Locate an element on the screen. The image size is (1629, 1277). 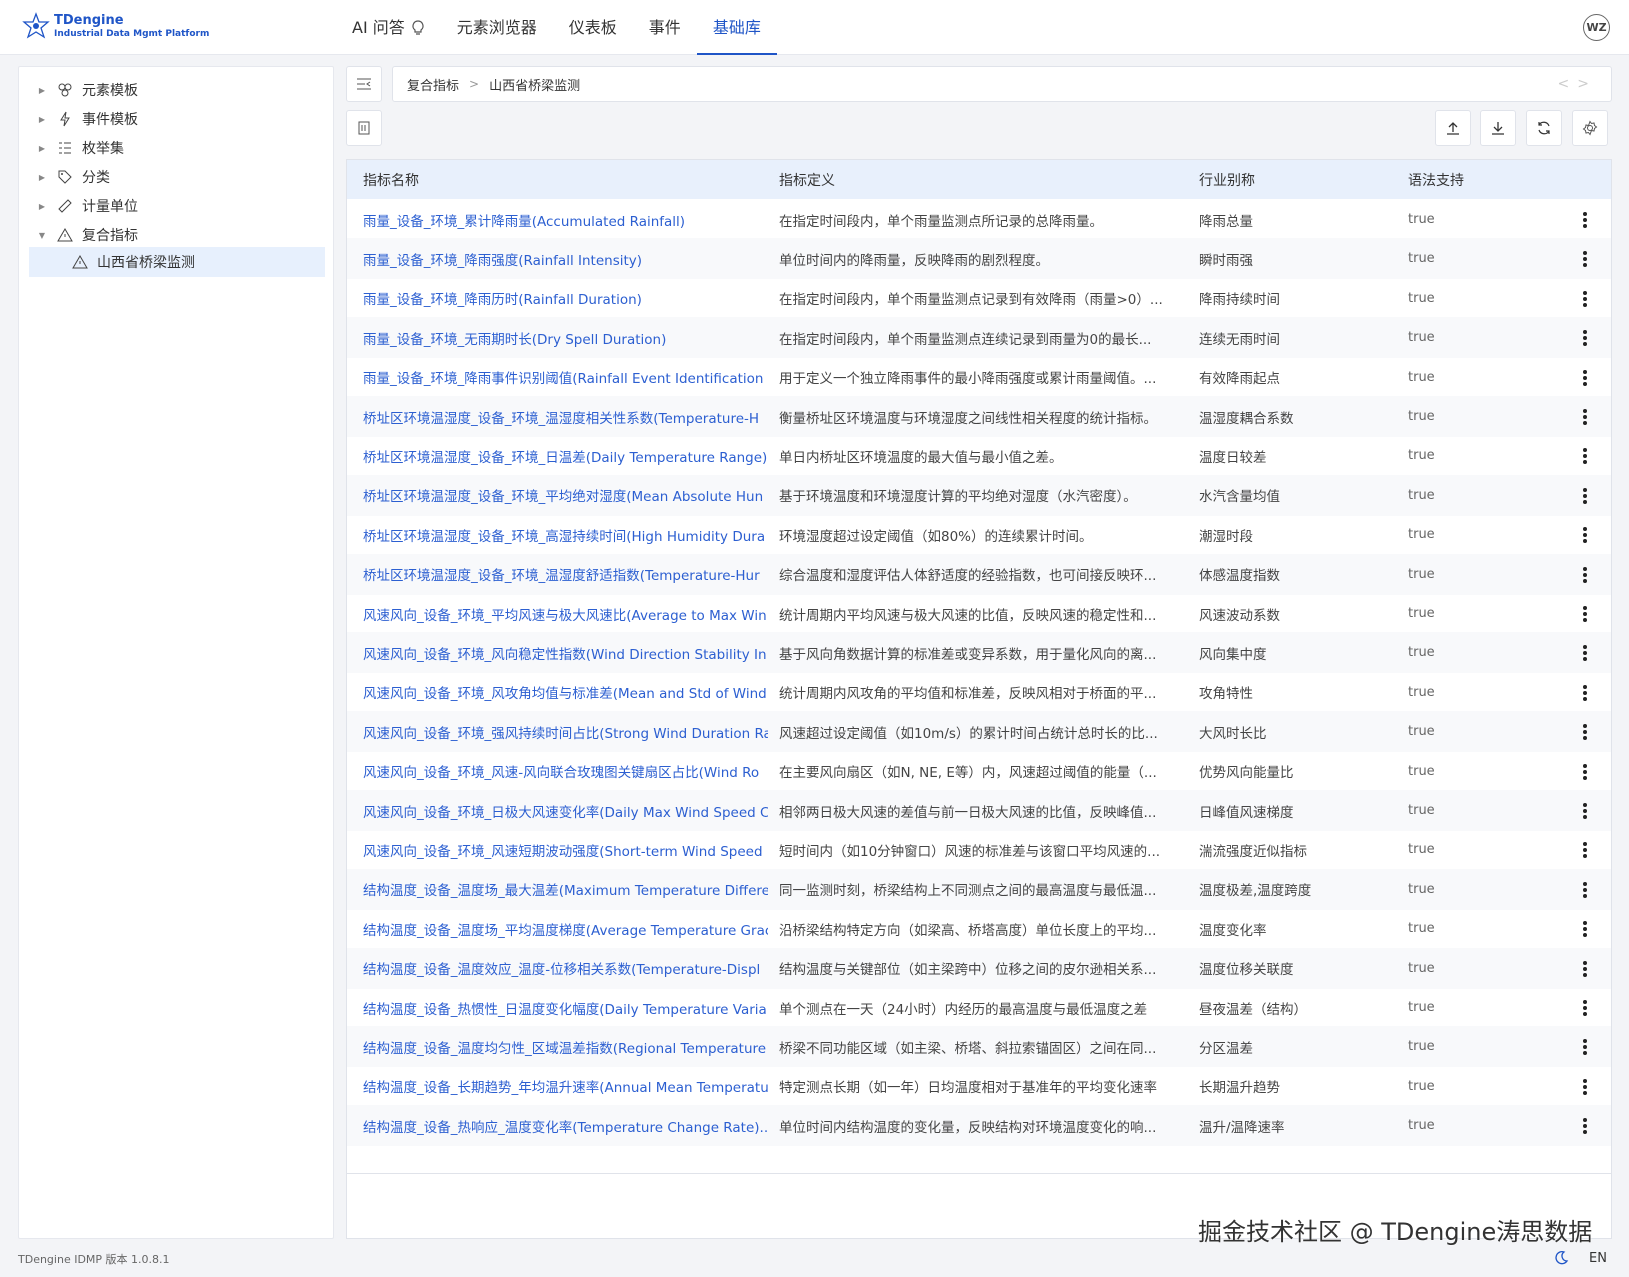
logo: TDengine Industrial Data Mgmt Platform is located at coordinates (115, 26).